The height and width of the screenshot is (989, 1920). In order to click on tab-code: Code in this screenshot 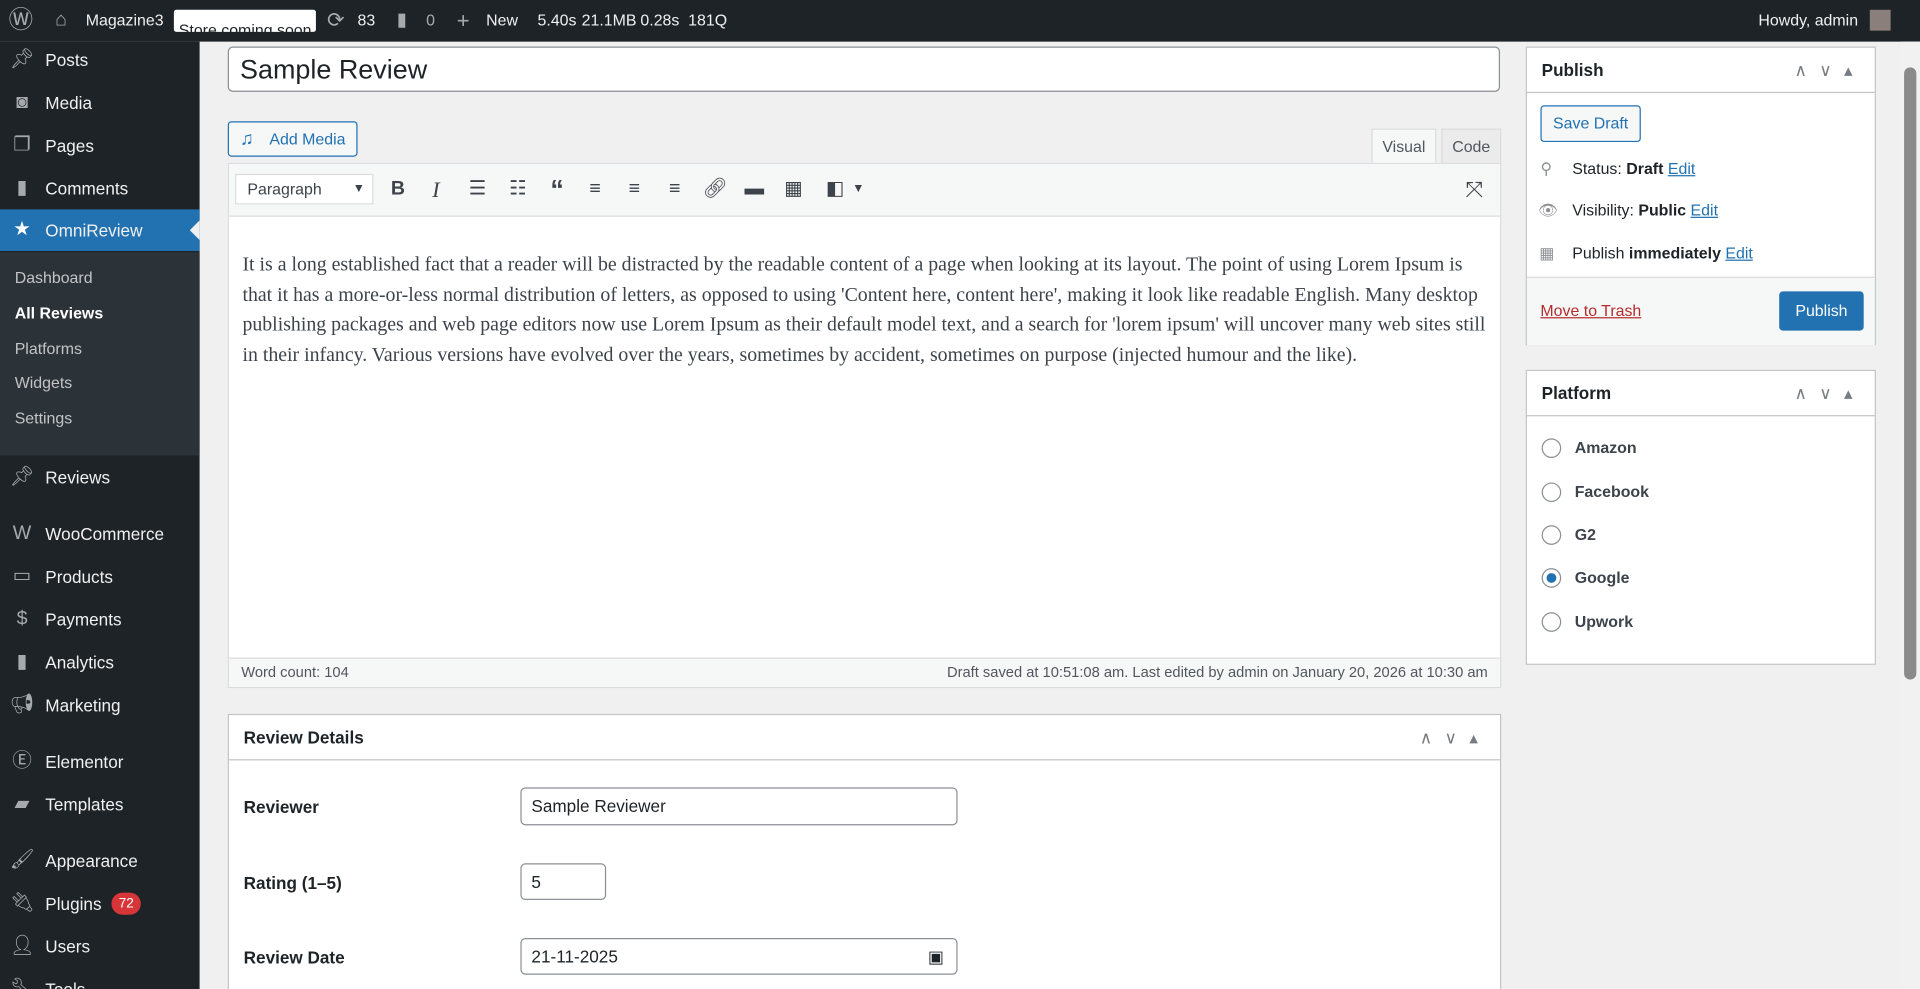, I will do `click(1471, 146)`.